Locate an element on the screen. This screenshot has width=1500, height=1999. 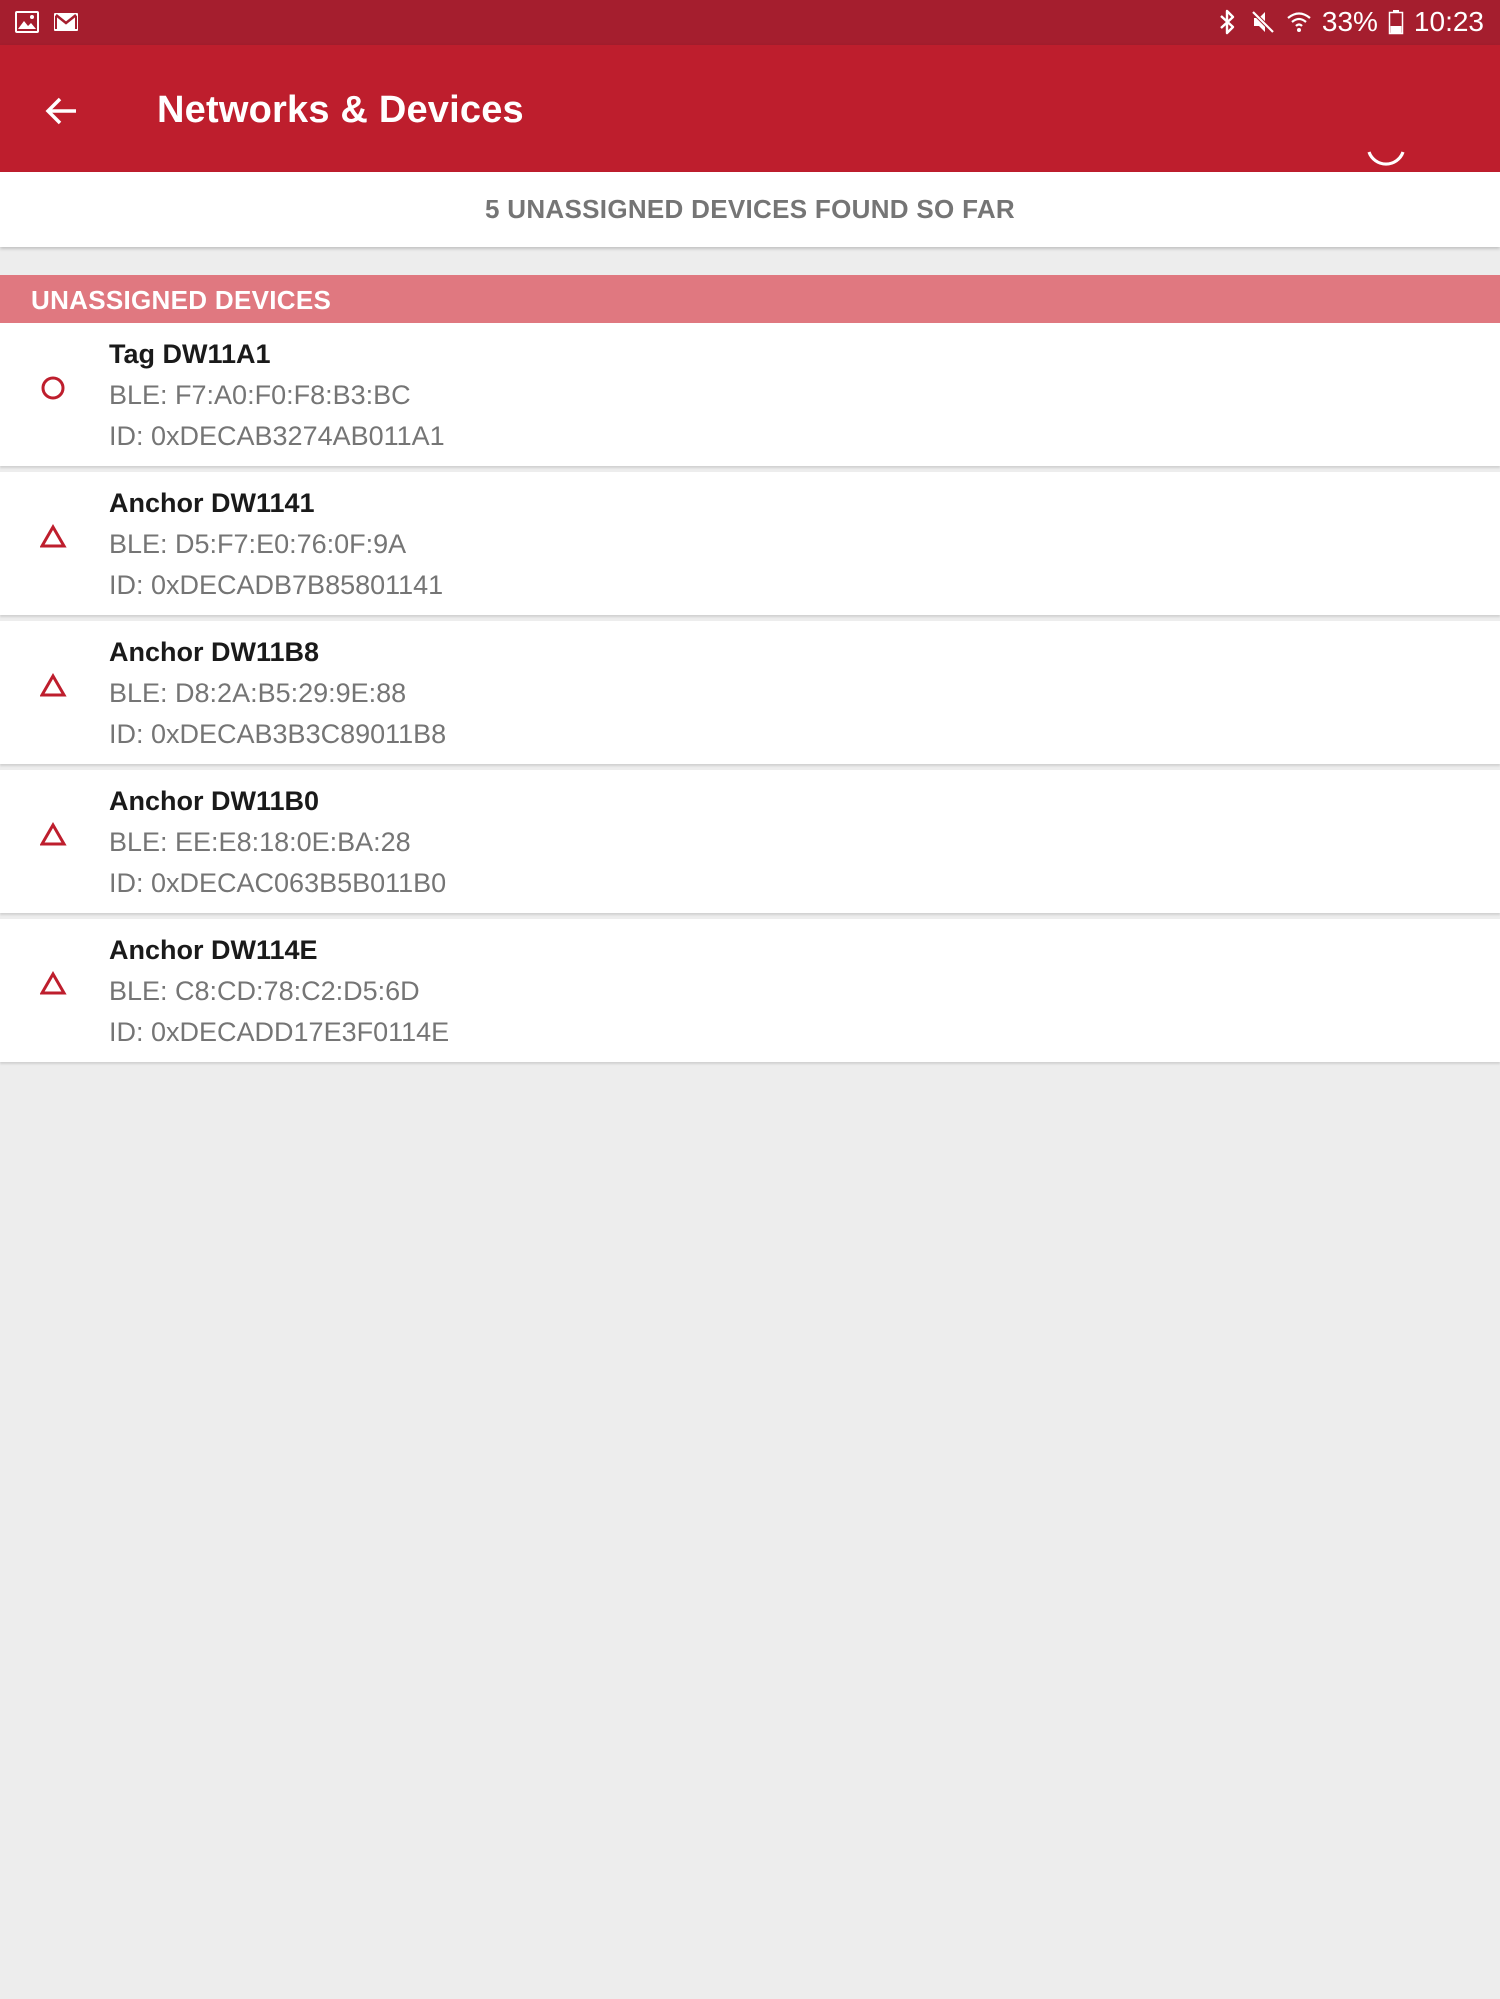
device-ble-address: BLE: C8:CD:78:C2:D5:6D is located at coordinates (264, 991).